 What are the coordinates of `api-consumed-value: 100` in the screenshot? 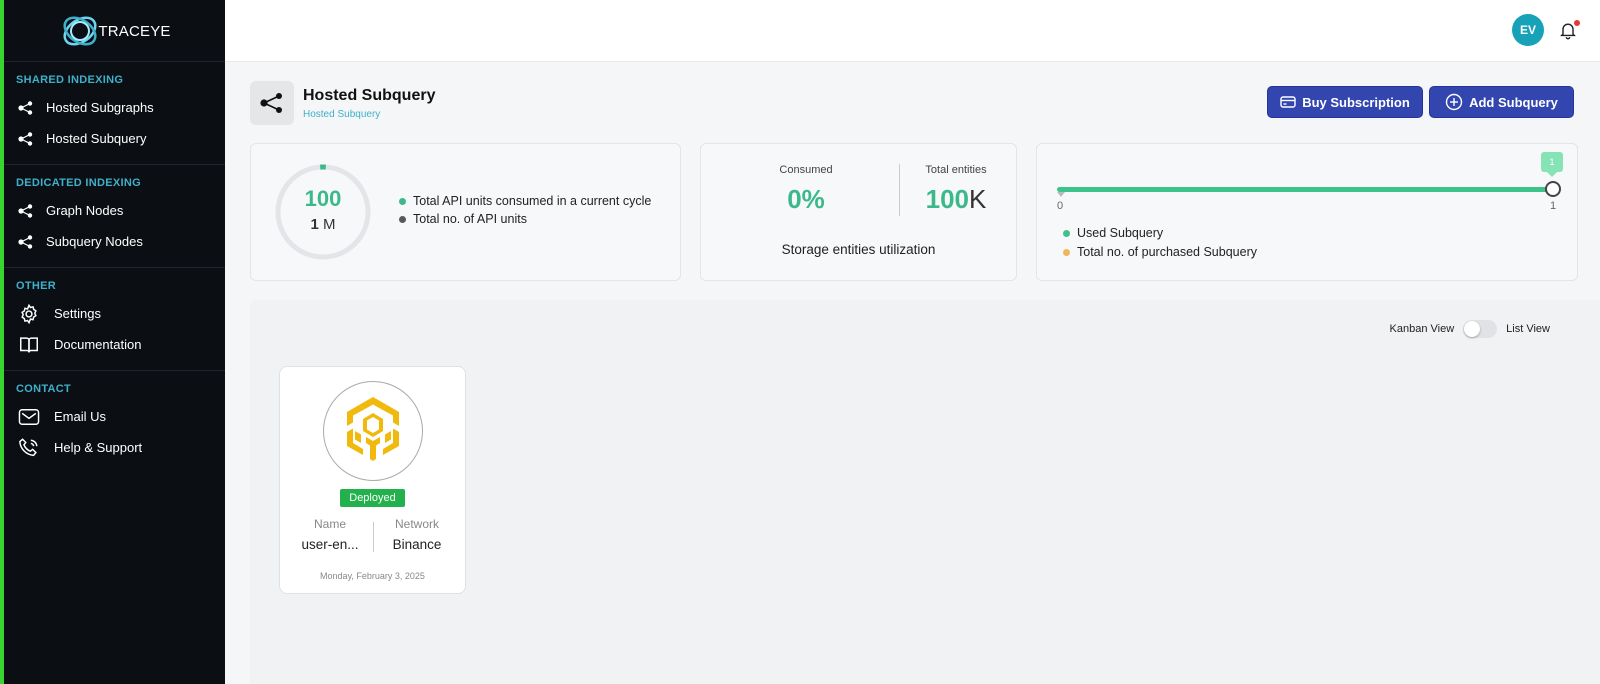 It's located at (323, 198).